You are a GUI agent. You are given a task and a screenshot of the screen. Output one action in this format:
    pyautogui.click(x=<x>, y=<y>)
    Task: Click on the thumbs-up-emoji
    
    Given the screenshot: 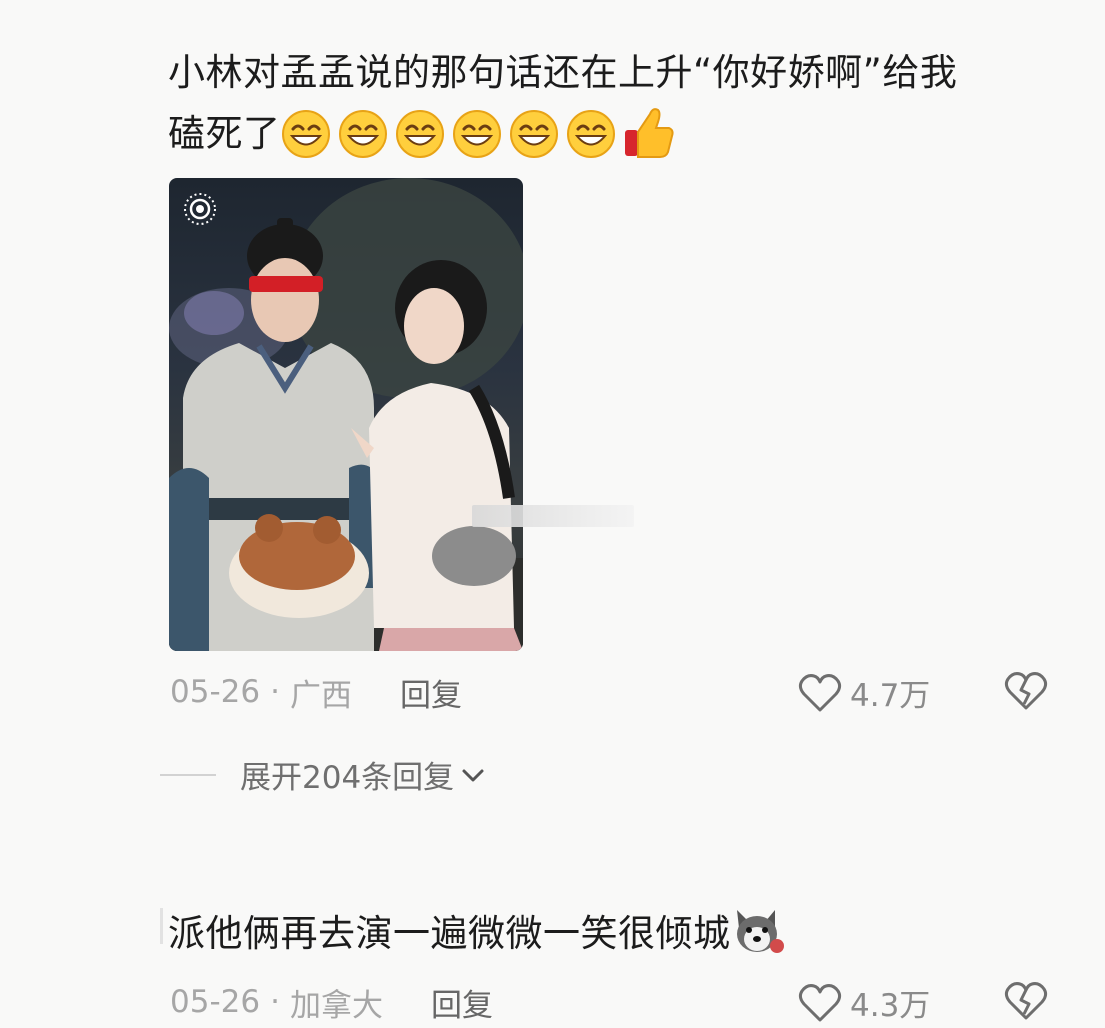 What is the action you would take?
    pyautogui.click(x=649, y=132)
    